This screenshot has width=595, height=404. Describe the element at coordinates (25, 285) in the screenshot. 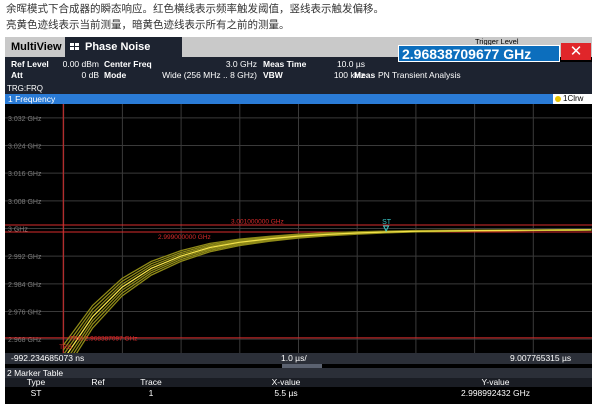

I see `y-tick-label: 2.984 GHz` at that location.